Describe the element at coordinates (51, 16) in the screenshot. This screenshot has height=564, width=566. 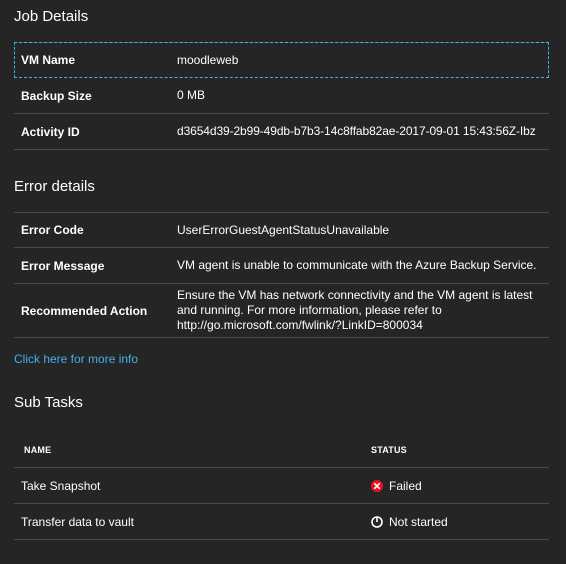
I see `job-details-title: Job Details` at that location.